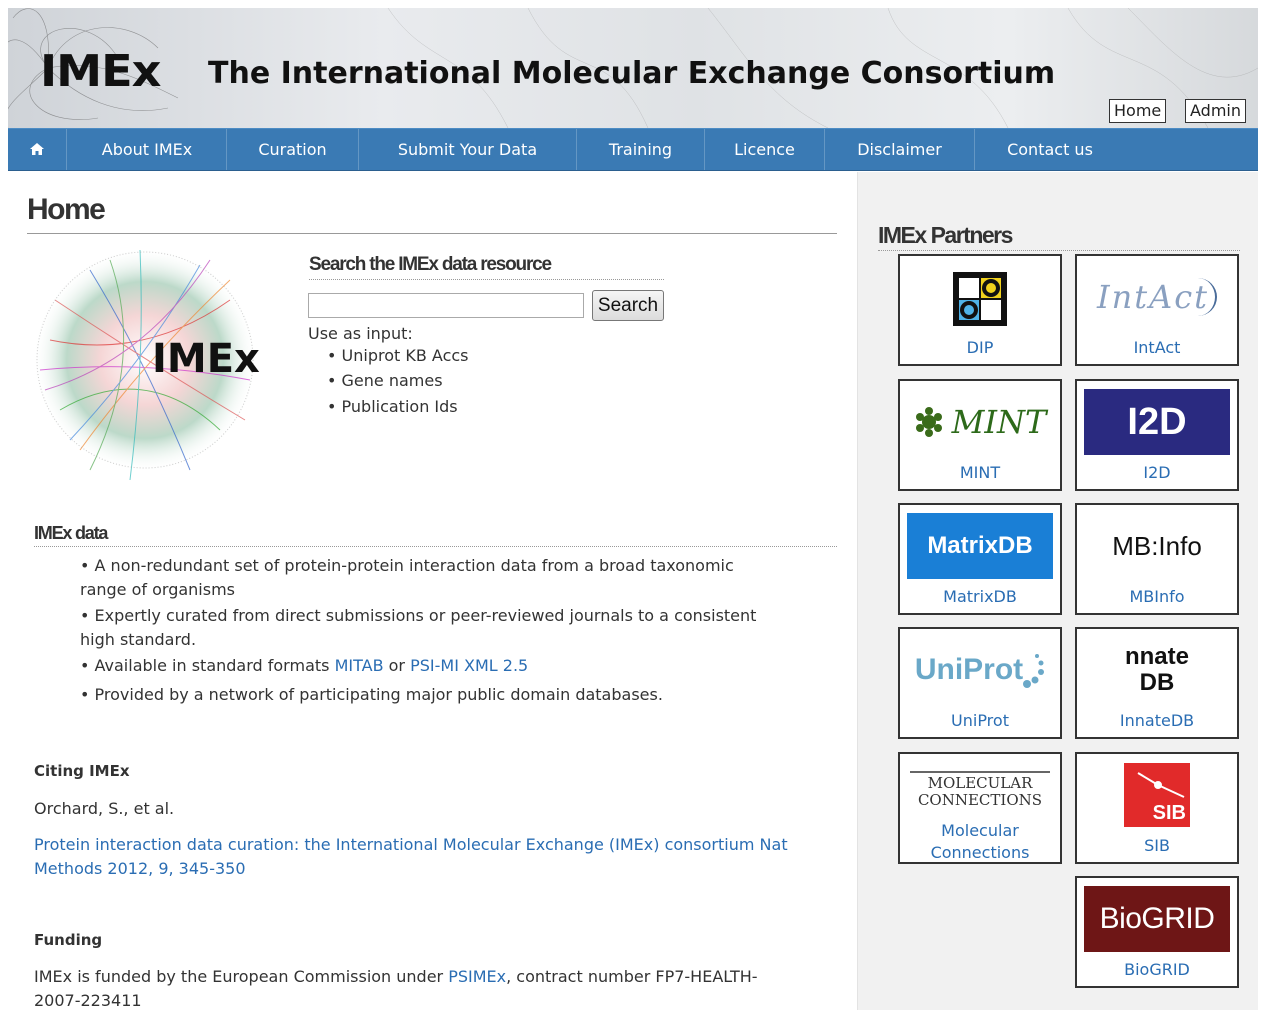 This screenshot has height=1010, width=1266. I want to click on bullet-text: • Available in standard formats, so click(207, 665).